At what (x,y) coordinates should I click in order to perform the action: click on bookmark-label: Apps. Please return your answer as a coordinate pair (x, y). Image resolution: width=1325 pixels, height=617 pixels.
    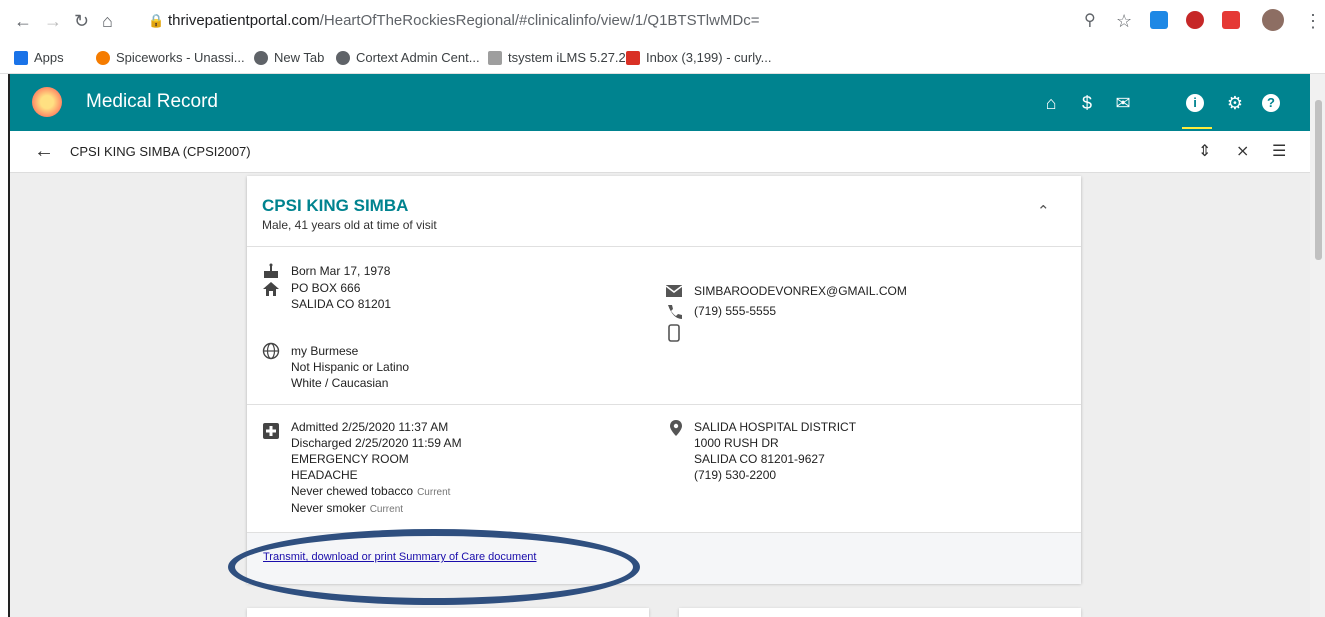
    Looking at the image, I should click on (49, 57).